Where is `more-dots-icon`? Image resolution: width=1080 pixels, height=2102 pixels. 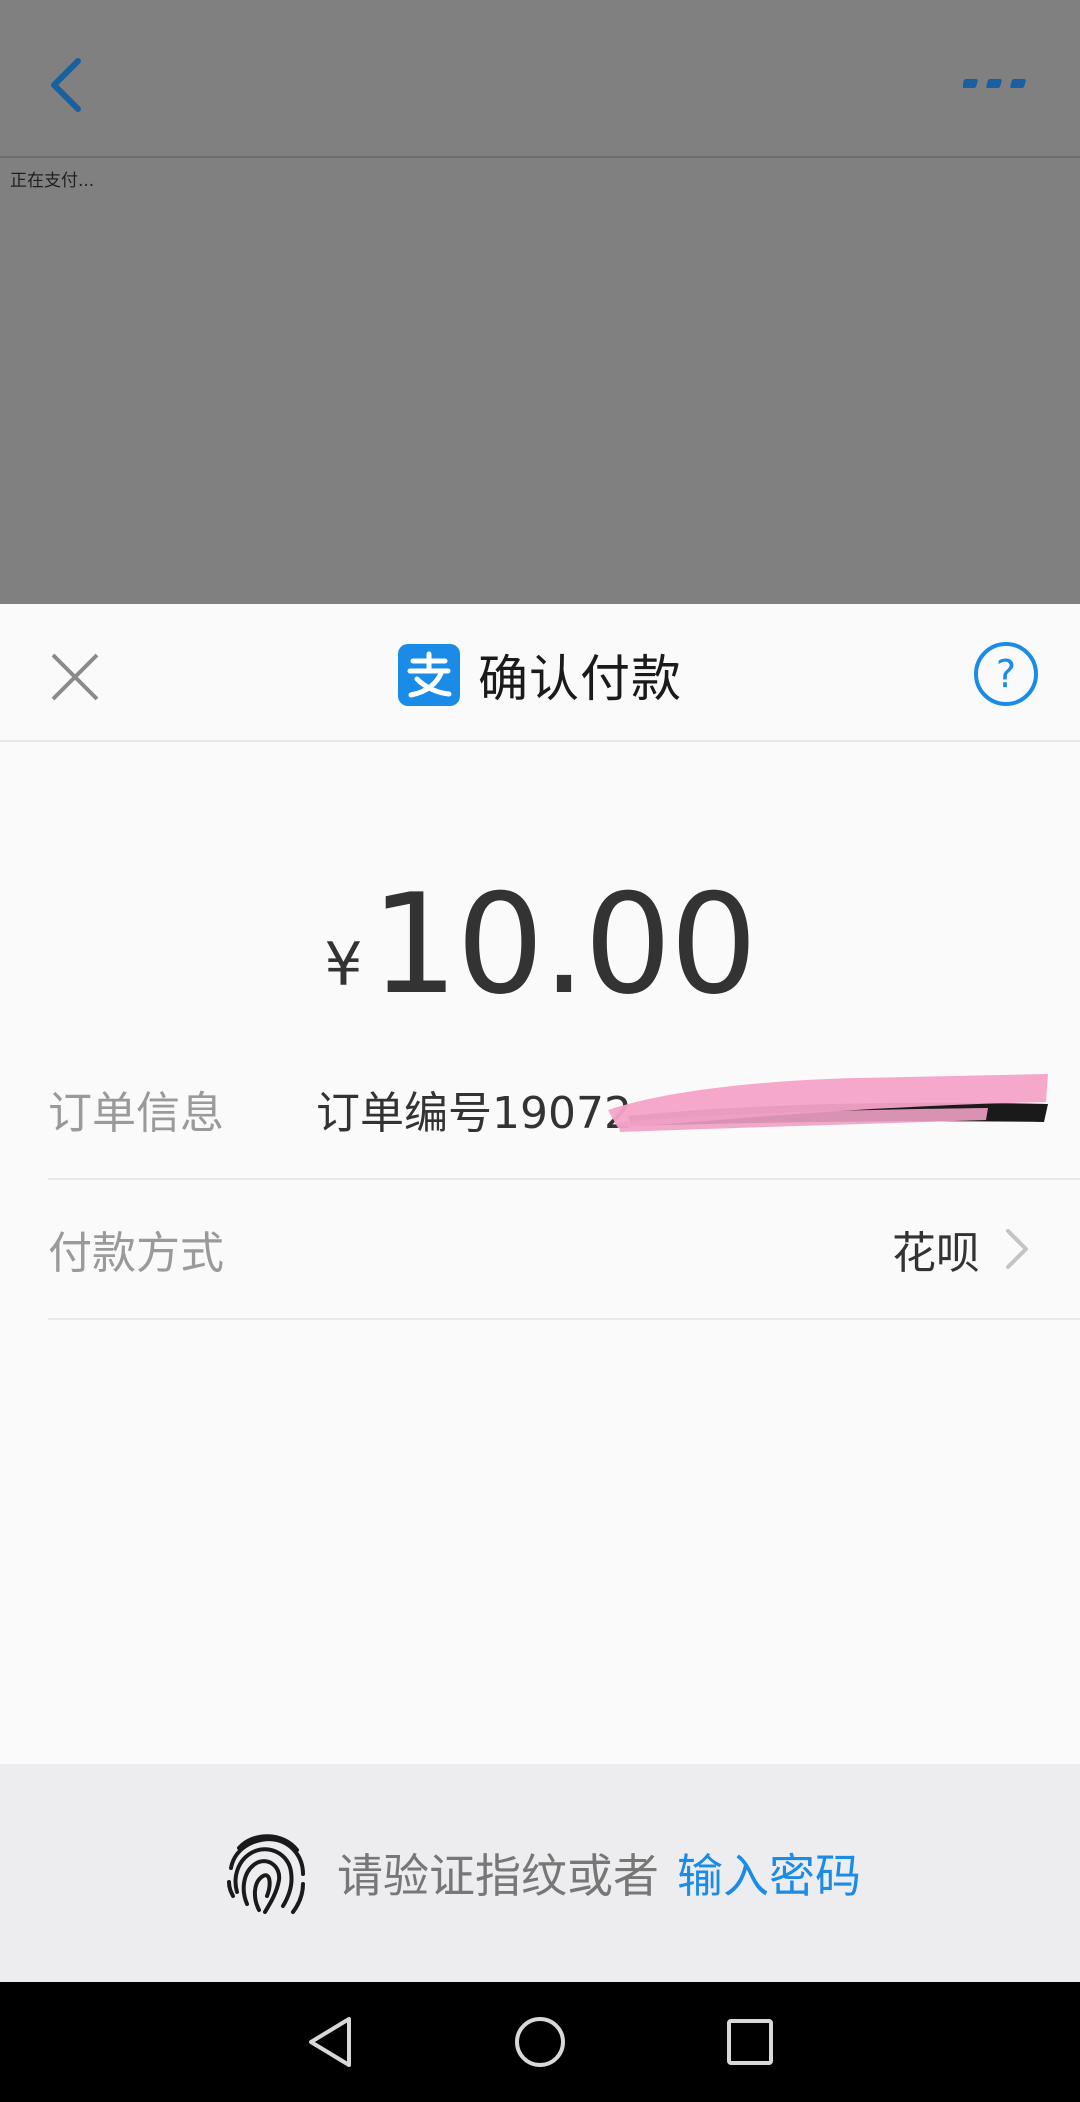
more-dots-icon is located at coordinates (994, 83).